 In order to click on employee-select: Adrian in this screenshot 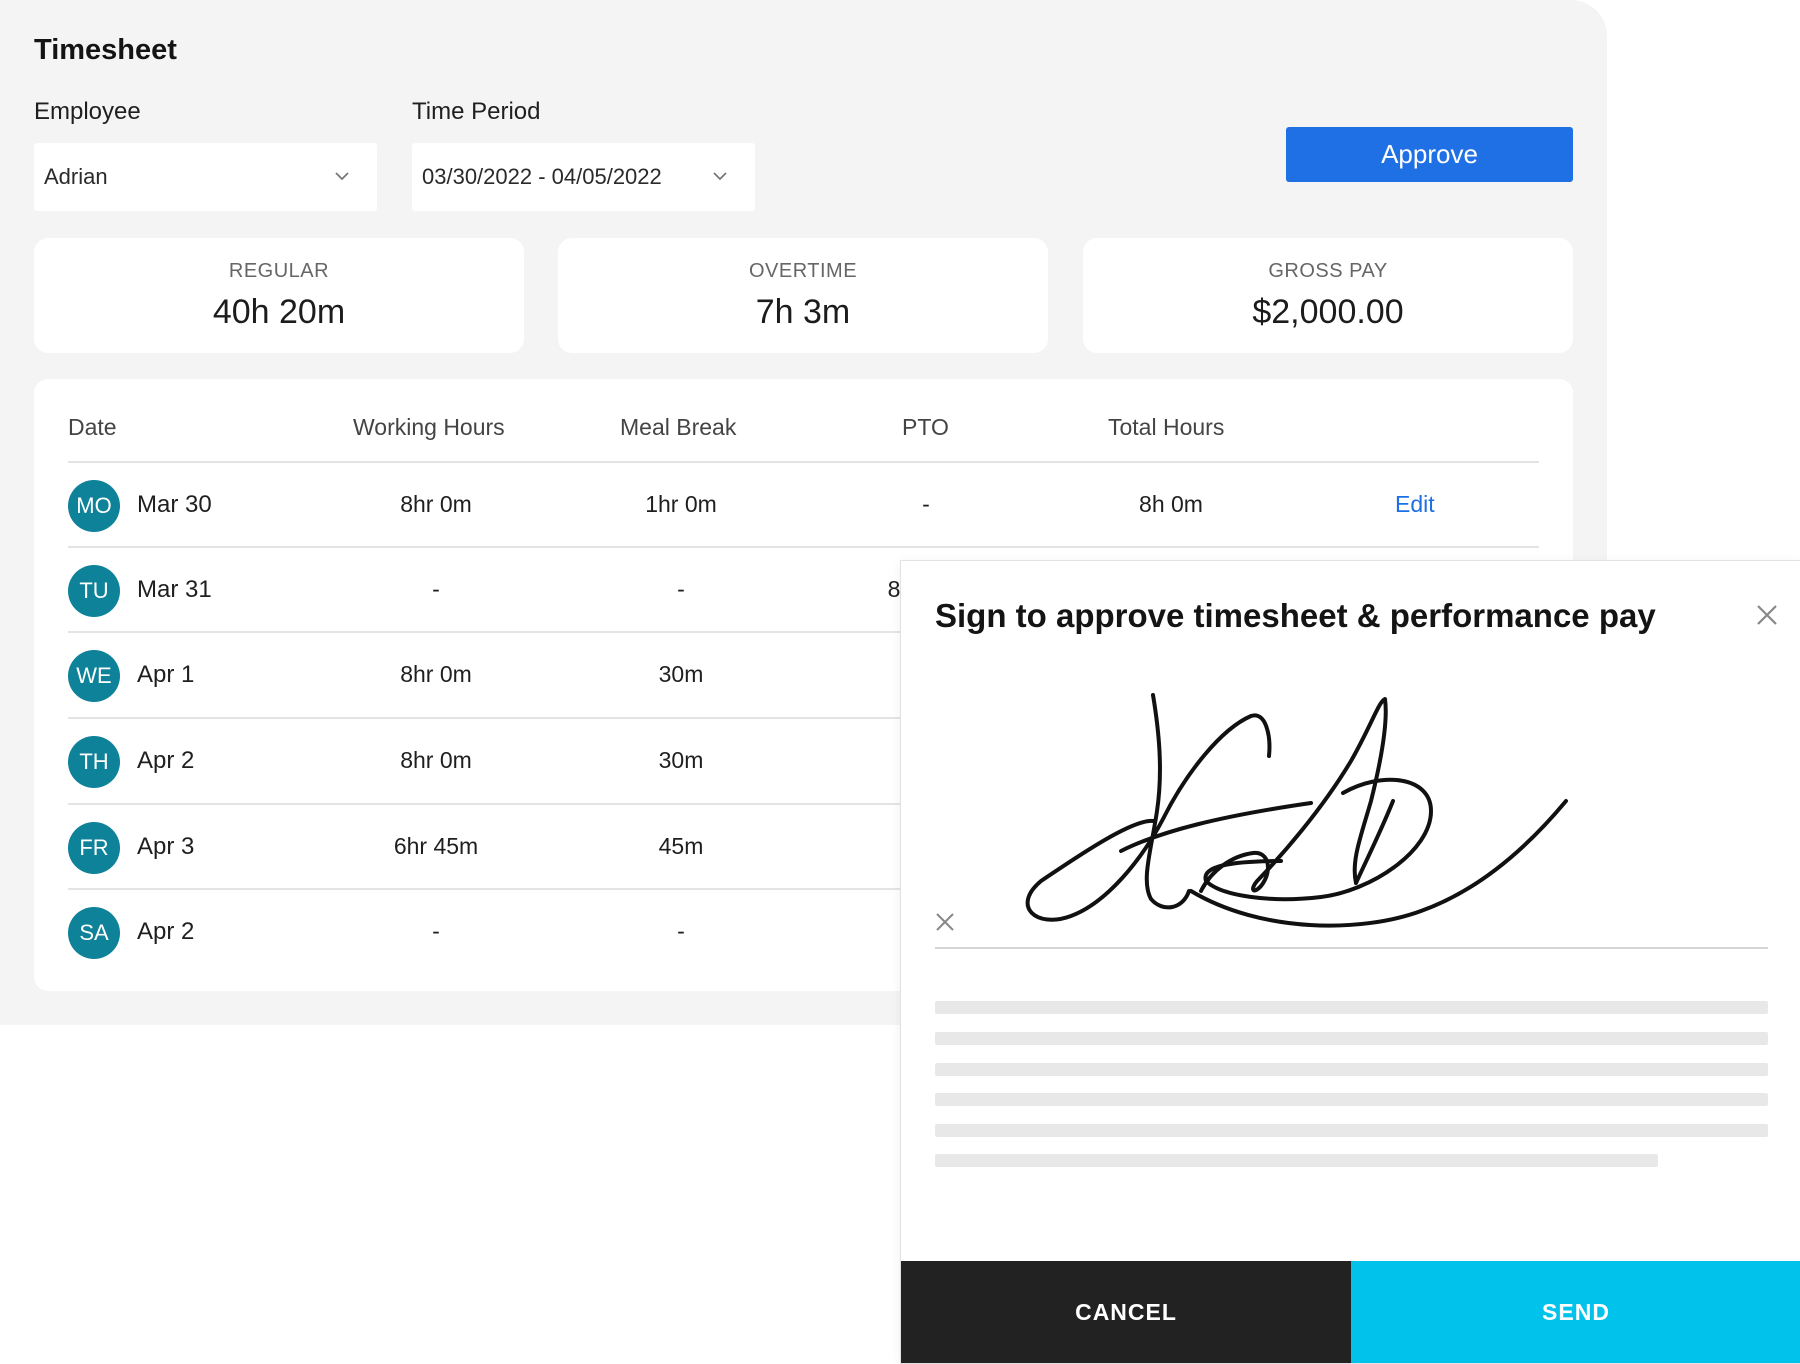, I will do `click(205, 177)`.